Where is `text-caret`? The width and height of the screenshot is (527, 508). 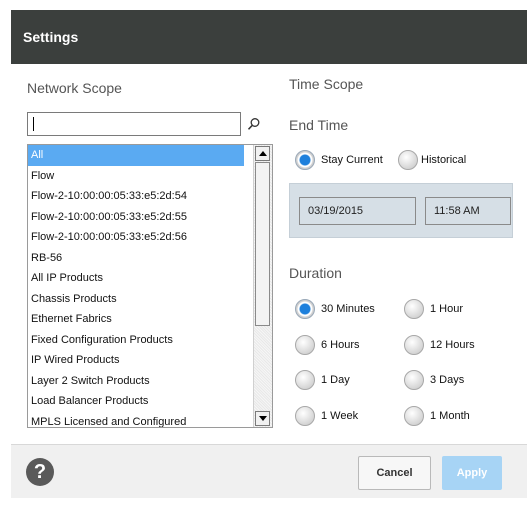 text-caret is located at coordinates (33, 124).